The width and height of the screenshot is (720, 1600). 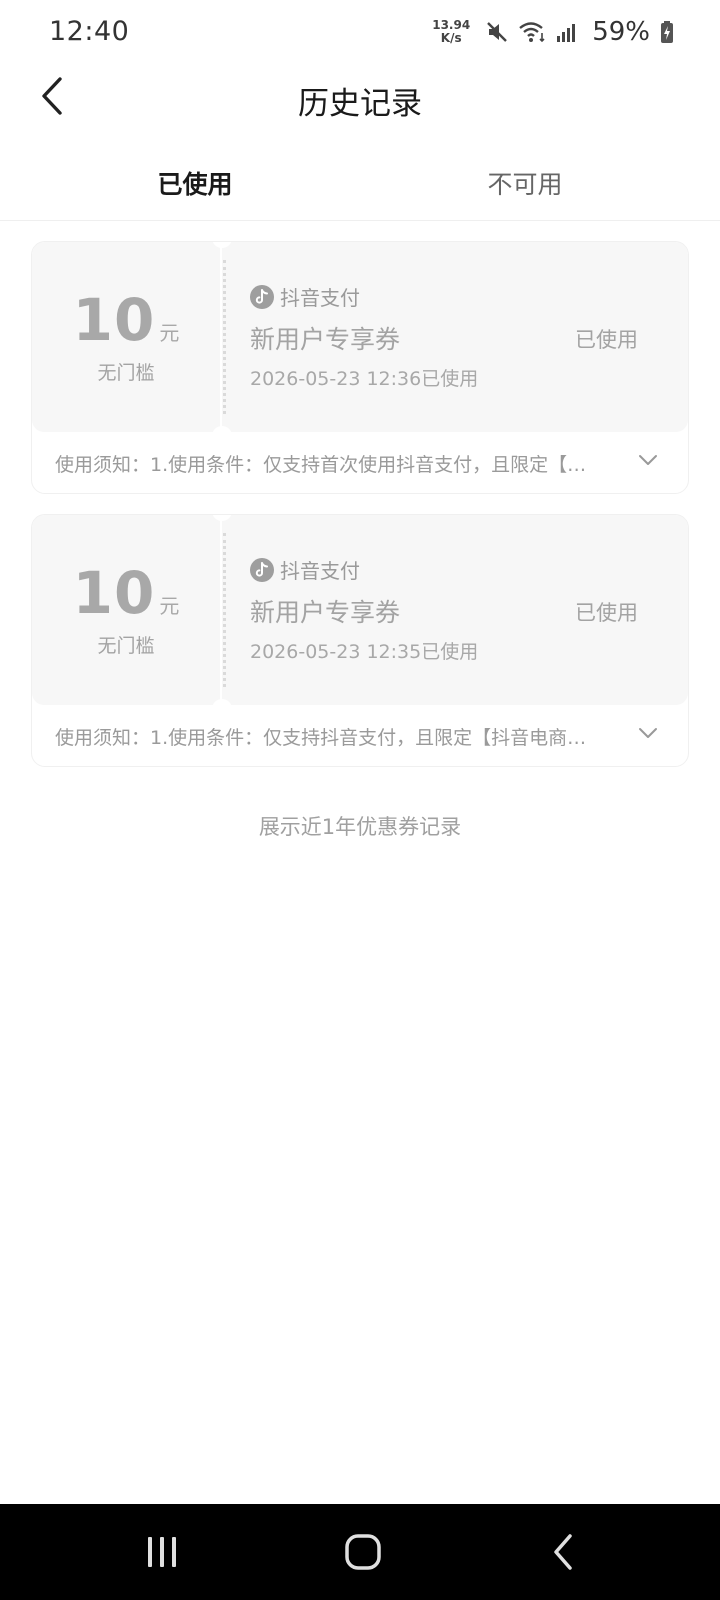 I want to click on home-button, so click(x=363, y=1552).